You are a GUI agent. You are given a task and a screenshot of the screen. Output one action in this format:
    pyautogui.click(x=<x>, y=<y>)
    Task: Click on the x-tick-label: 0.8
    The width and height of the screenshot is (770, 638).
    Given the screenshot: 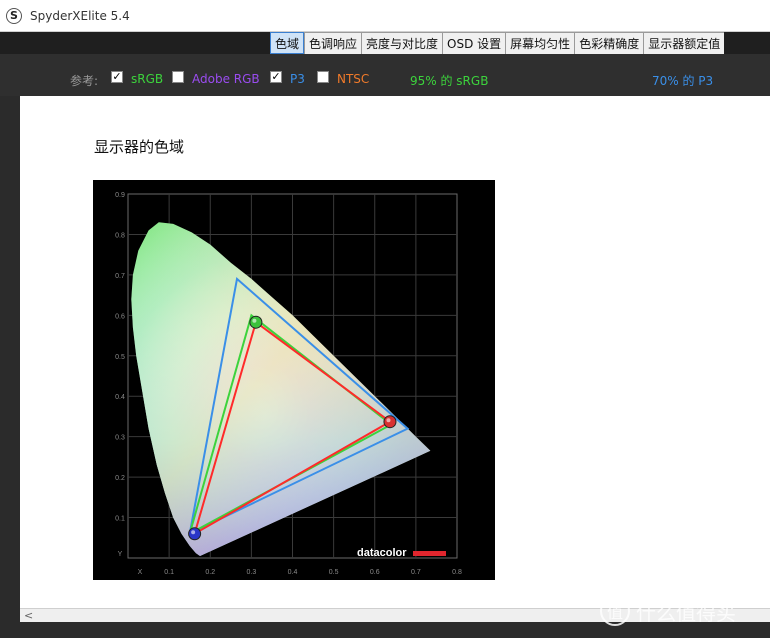 What is the action you would take?
    pyautogui.click(x=457, y=572)
    